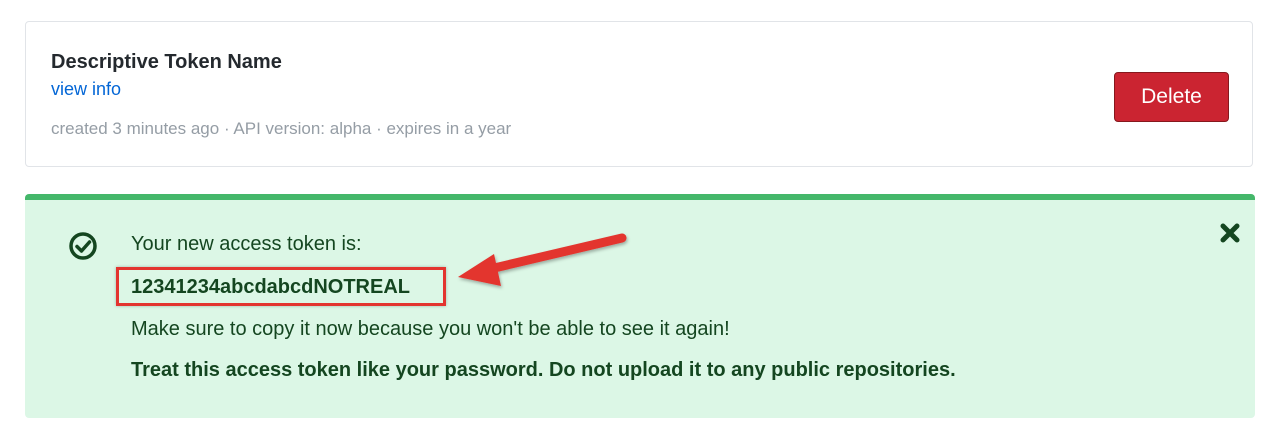  What do you see at coordinates (166, 62) in the screenshot?
I see `token-name: Descriptive Token Name` at bounding box center [166, 62].